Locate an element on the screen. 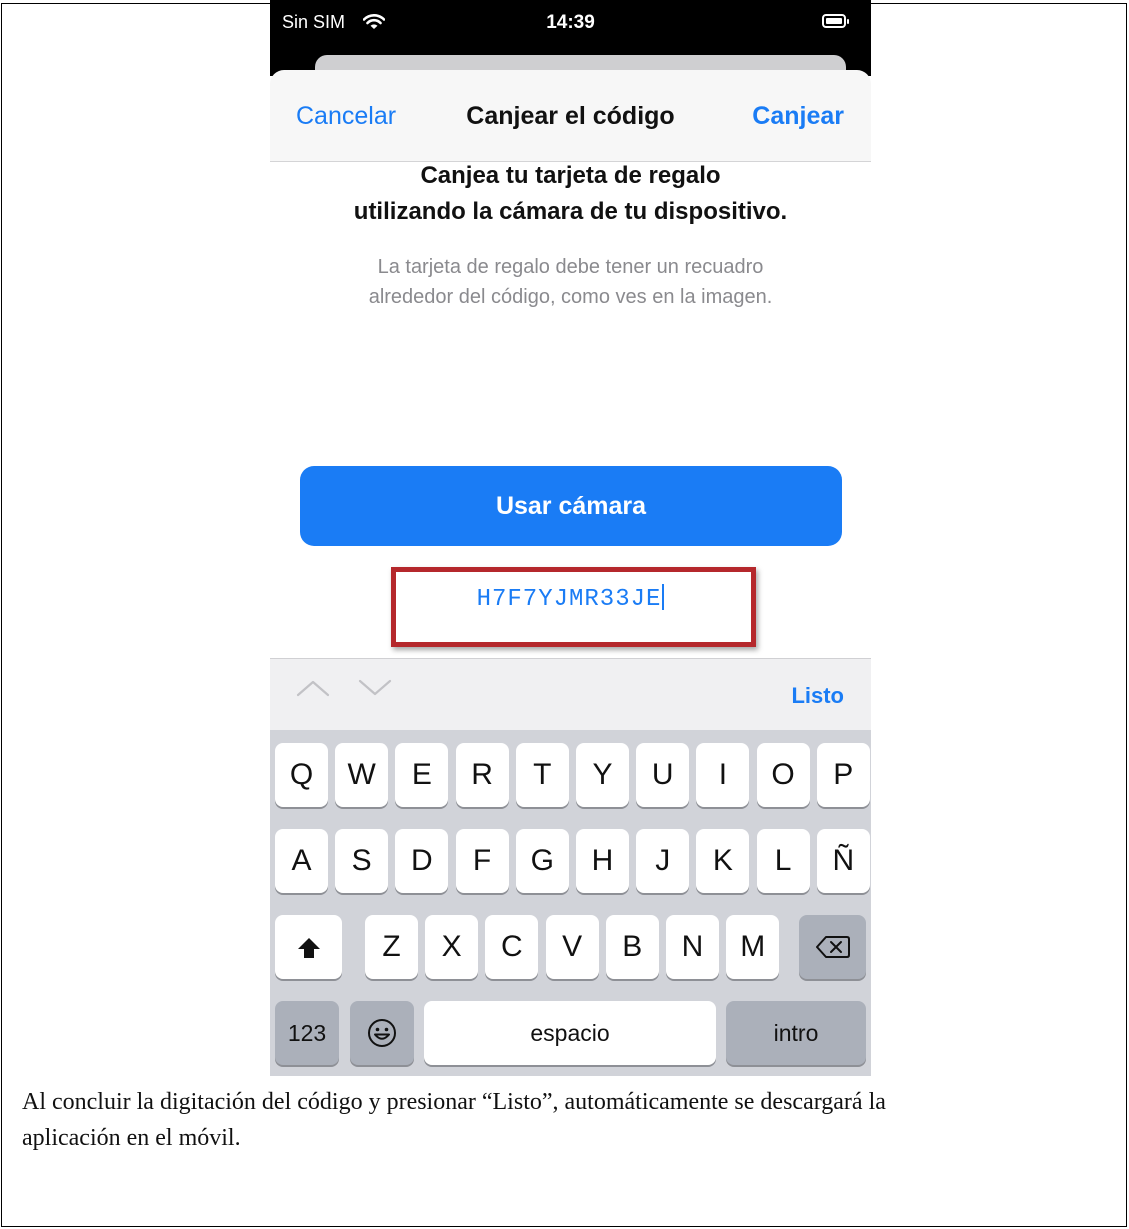 Image resolution: width=1129 pixels, height=1229 pixels. redeem-button: Canjear is located at coordinates (798, 116).